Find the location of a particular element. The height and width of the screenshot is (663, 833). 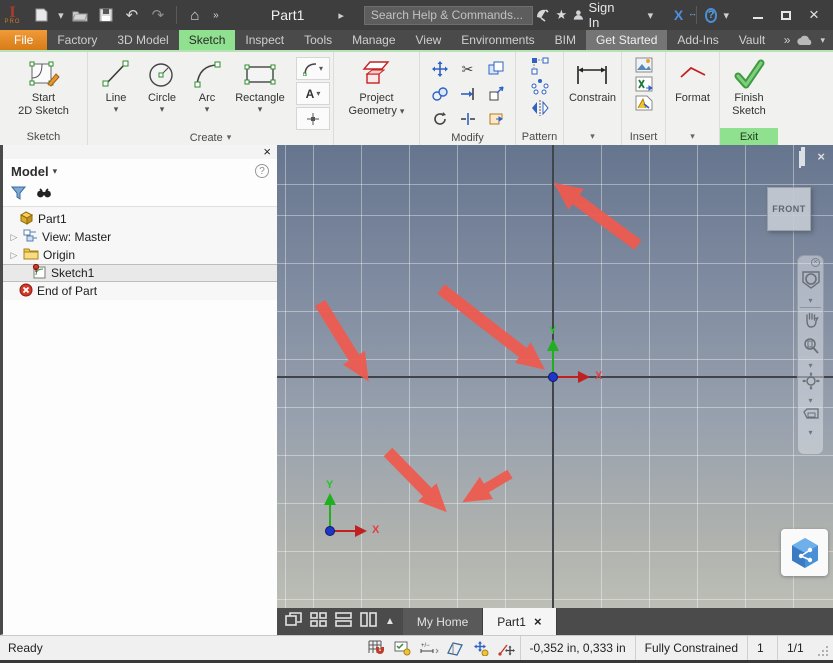

origin-point is located at coordinates (553, 377).